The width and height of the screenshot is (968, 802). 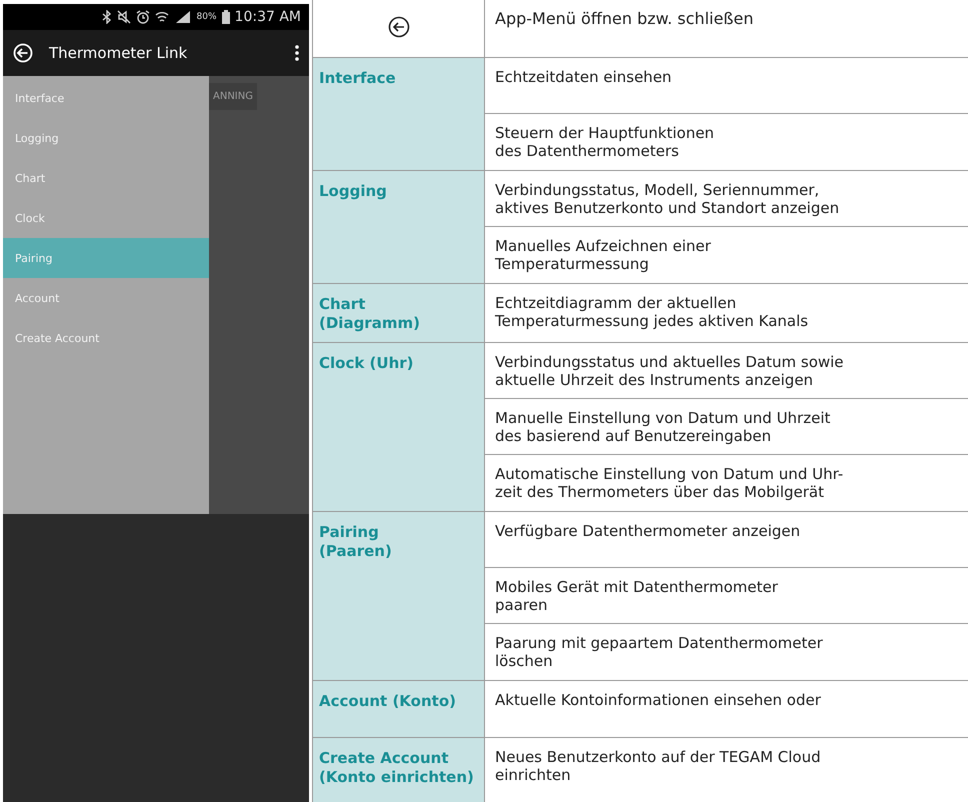 What do you see at coordinates (106, 218) in the screenshot?
I see `drawer-item: Clock` at bounding box center [106, 218].